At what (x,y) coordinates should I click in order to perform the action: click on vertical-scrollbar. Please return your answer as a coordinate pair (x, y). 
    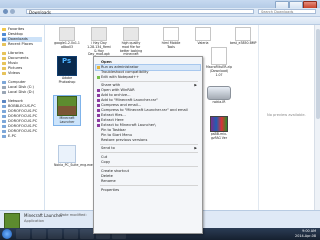
    Looking at the image, I should click on (317, 117).